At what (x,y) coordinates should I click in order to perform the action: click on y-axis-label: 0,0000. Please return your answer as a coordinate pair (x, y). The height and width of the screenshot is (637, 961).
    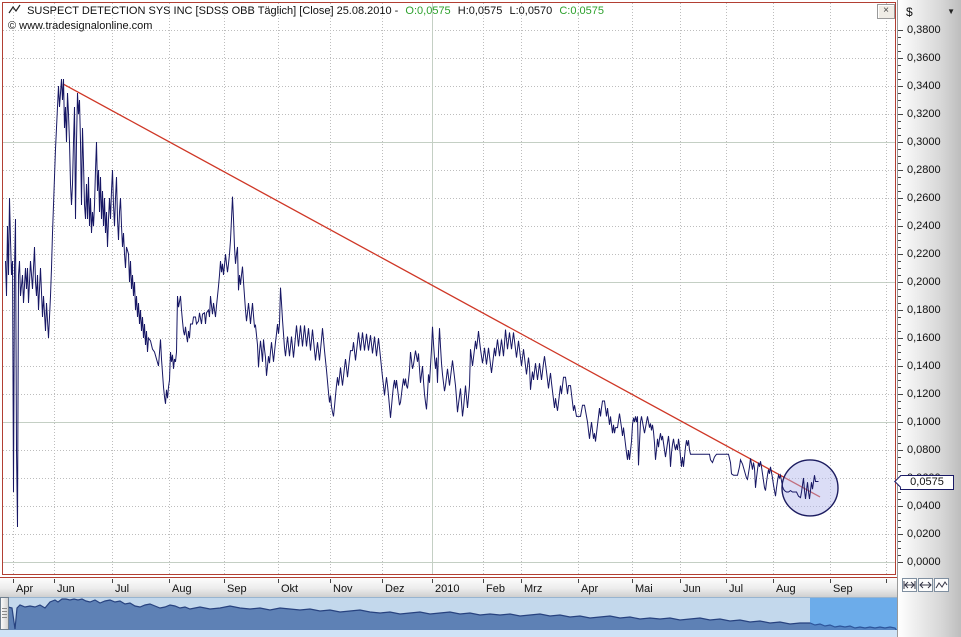
    Looking at the image, I should click on (924, 562).